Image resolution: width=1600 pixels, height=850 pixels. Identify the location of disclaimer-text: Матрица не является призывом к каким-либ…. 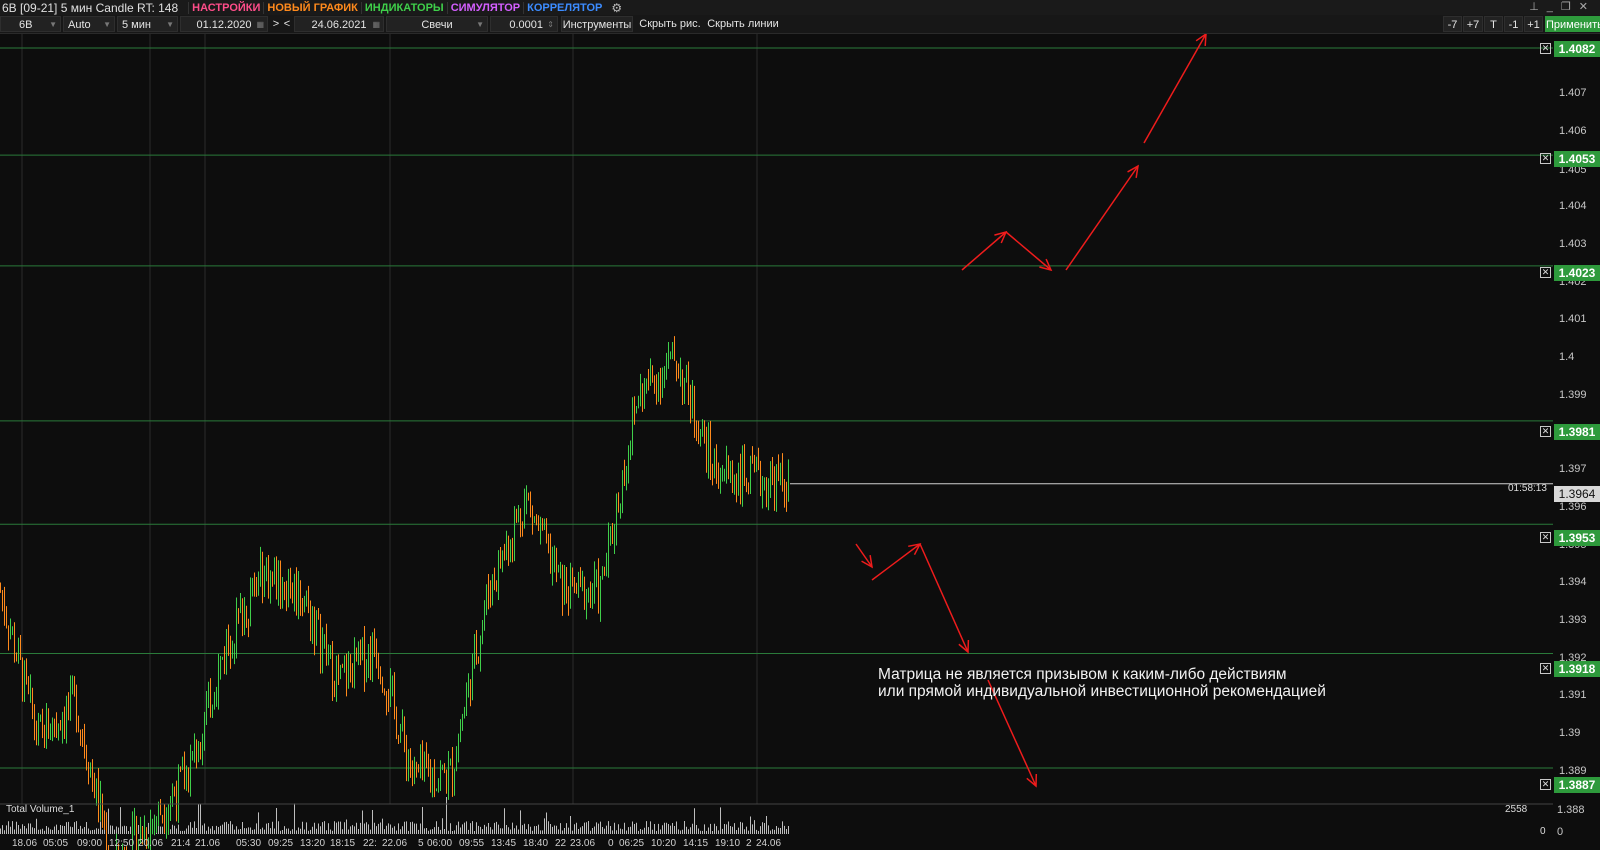
(1102, 683).